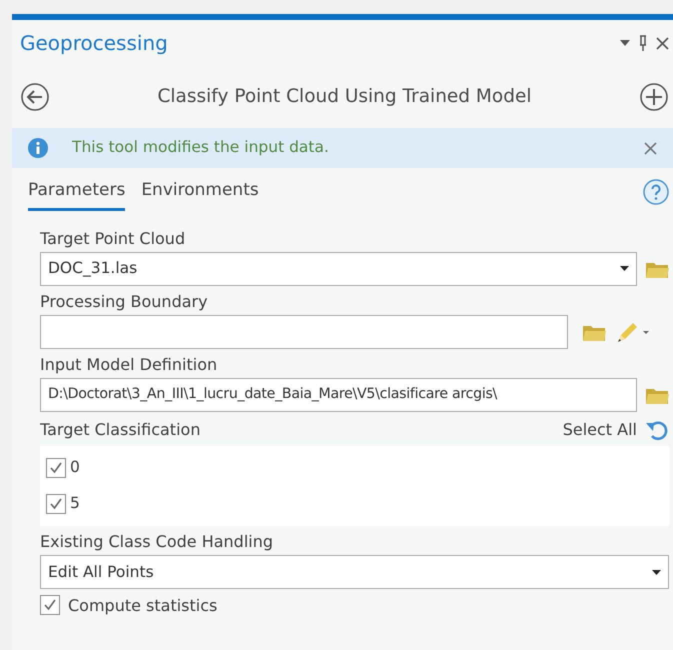  I want to click on input-field, so click(304, 331).